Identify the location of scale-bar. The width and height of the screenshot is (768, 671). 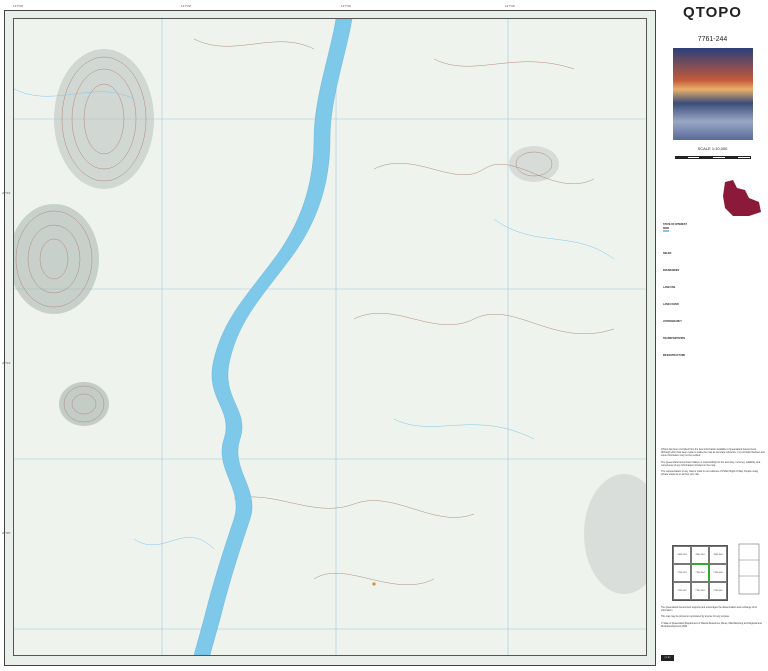
(713, 157).